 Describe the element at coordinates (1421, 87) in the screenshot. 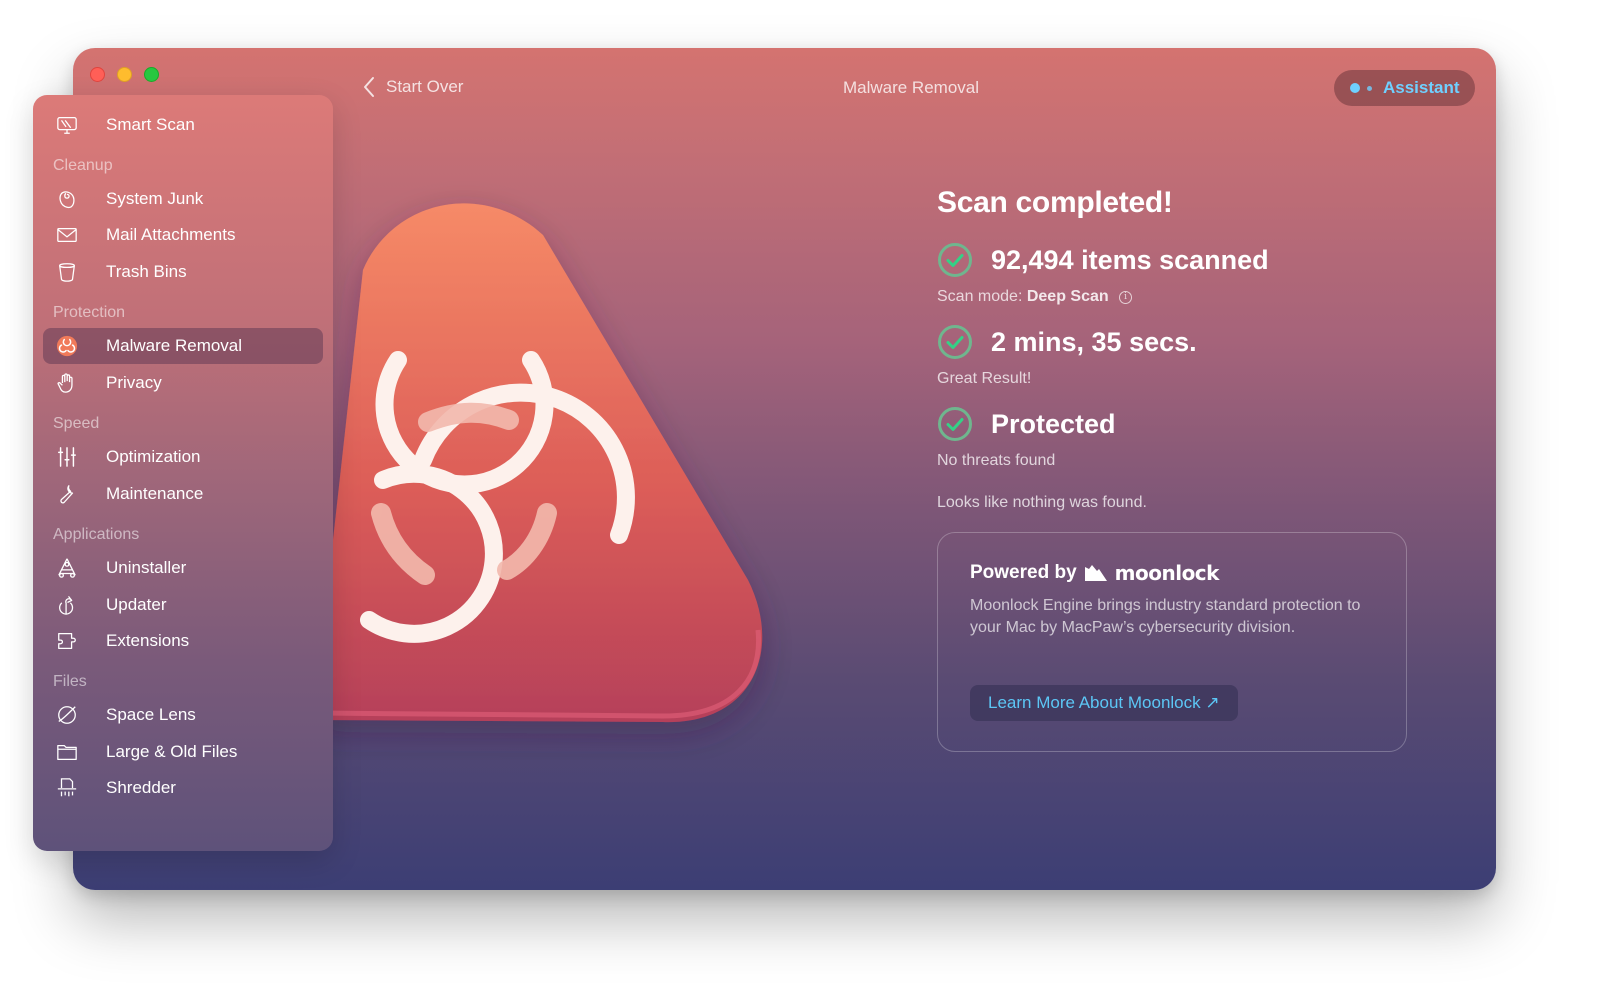

I see `assistant-label: Assistant` at that location.